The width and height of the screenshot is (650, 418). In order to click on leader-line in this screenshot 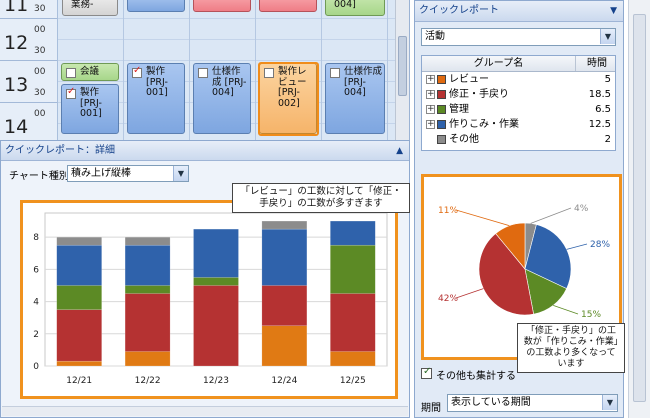, I will do `click(566, 309)`.